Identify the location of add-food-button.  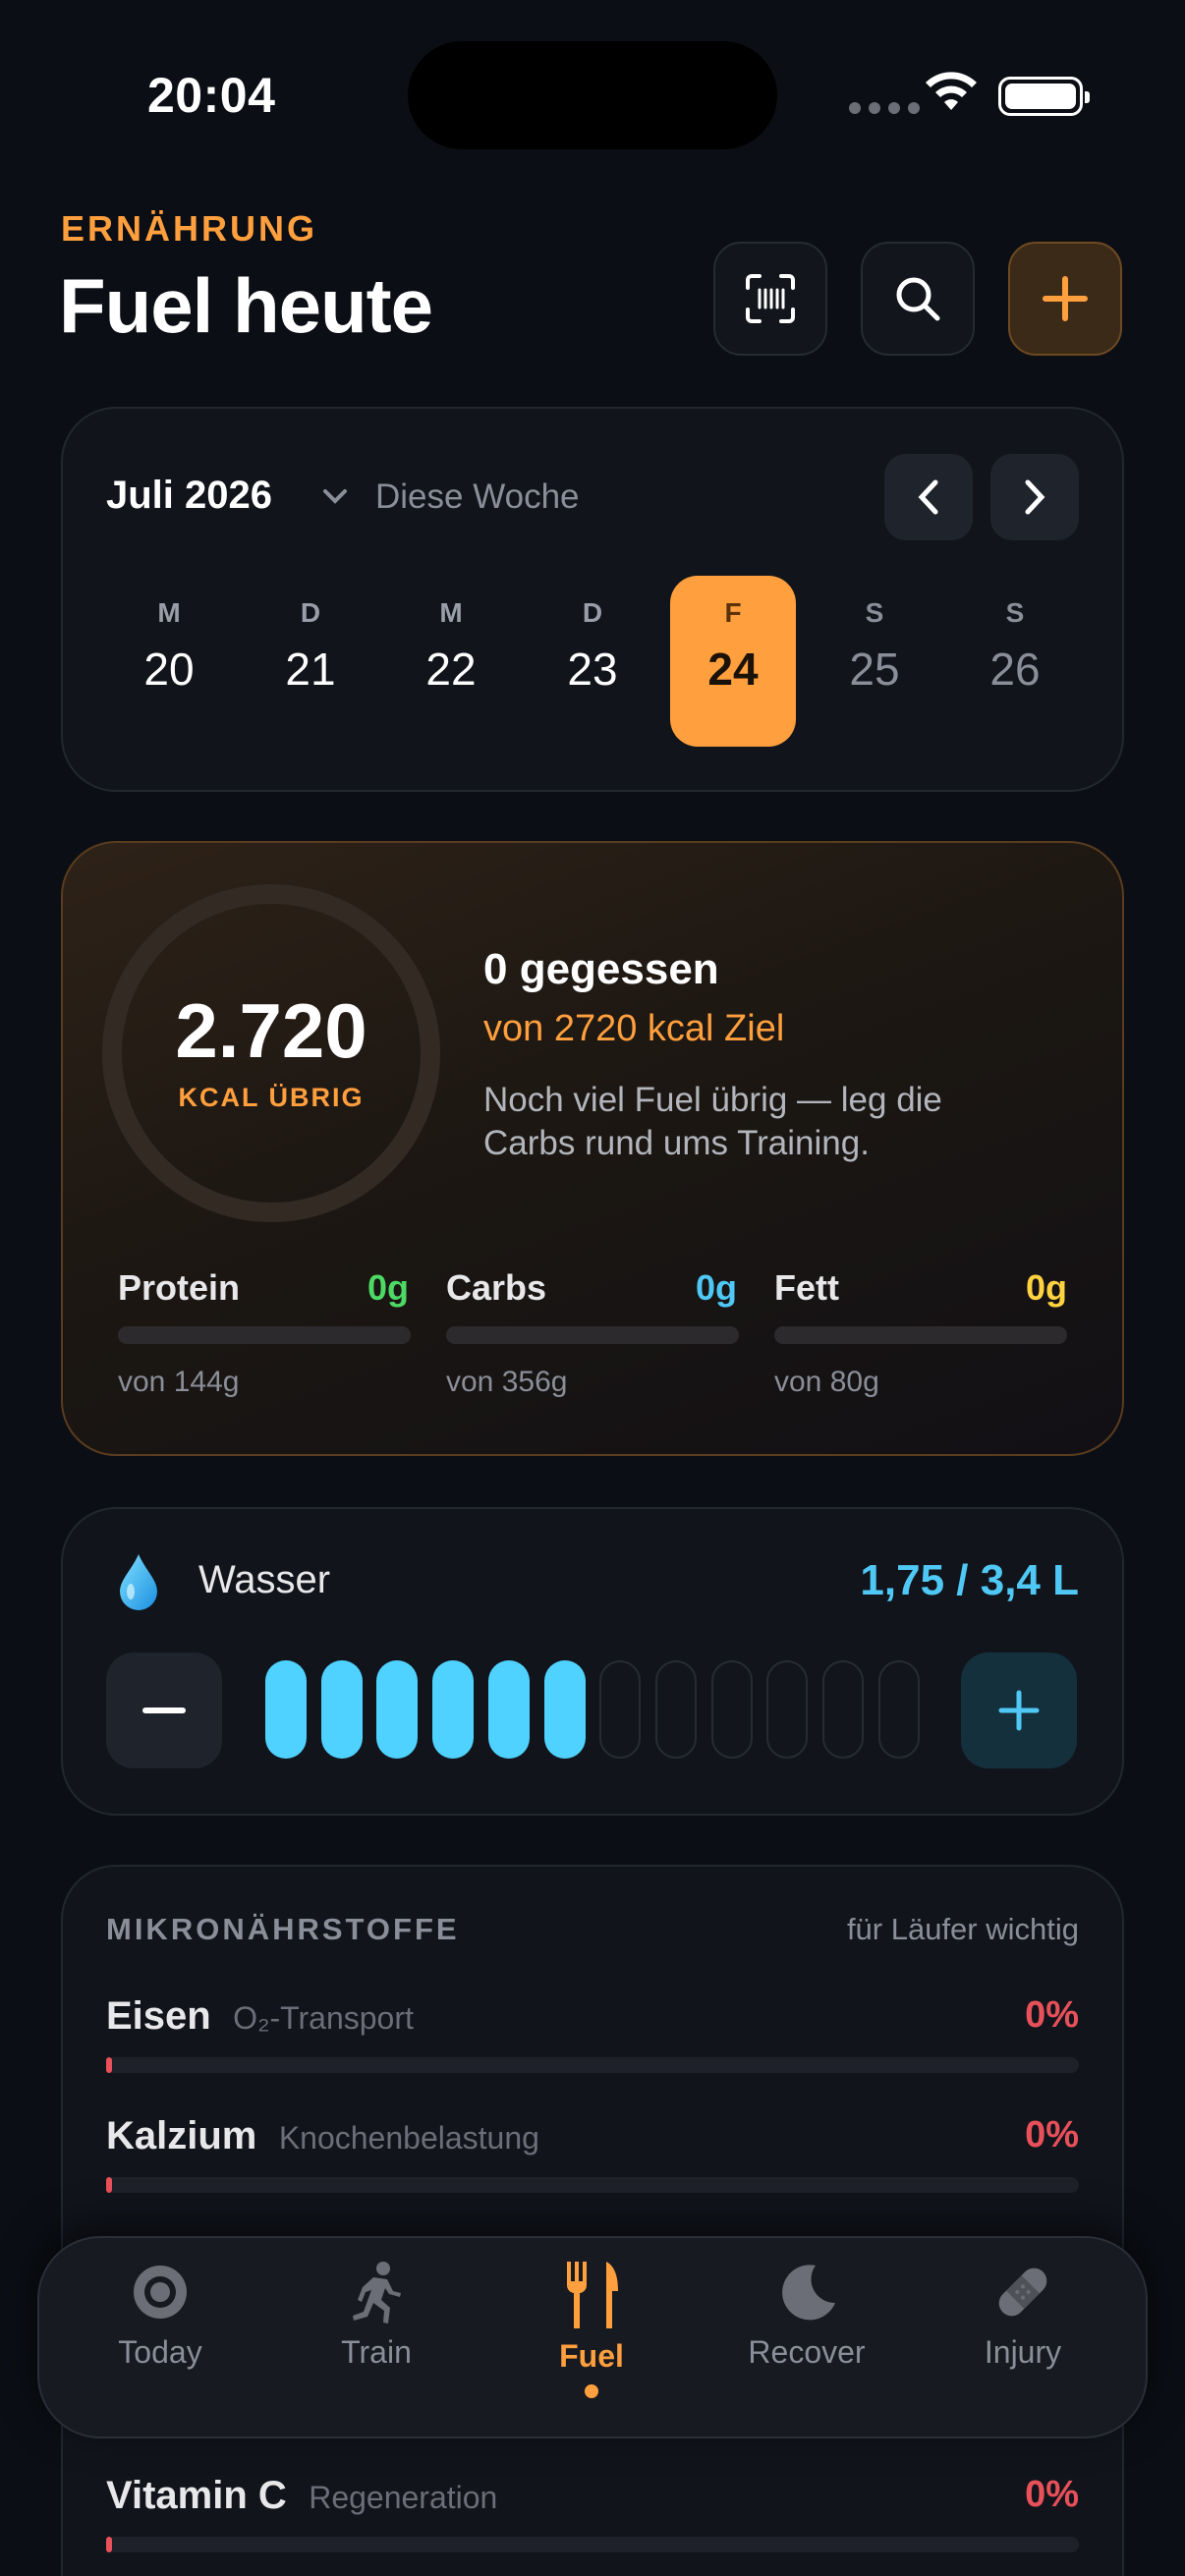
(1065, 299).